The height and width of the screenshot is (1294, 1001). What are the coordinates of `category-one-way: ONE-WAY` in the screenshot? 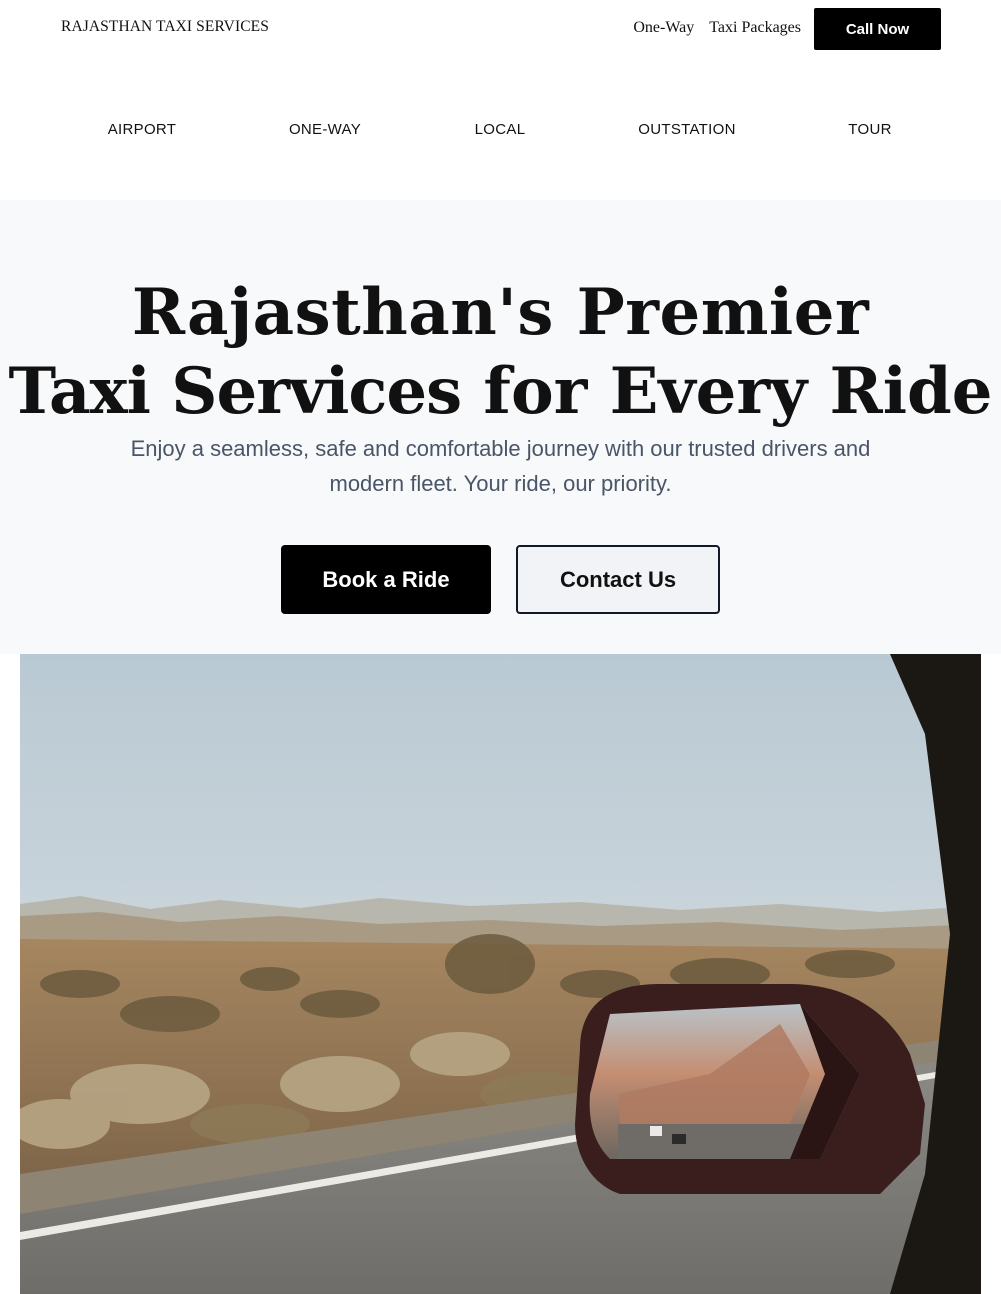 It's located at (325, 129).